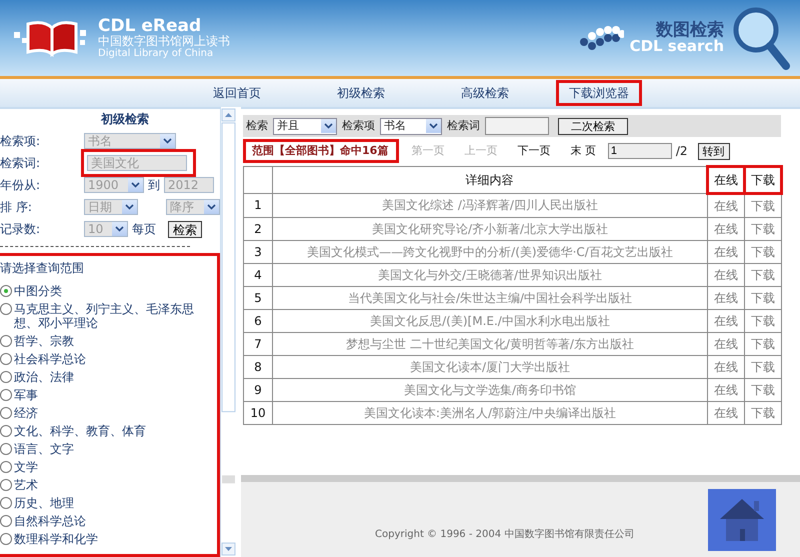  Describe the element at coordinates (490, 251) in the screenshot. I see `book-link: 美国文化模式——跨文化视野中的分析/(美)爱德华·C/百花文艺出版社` at that location.